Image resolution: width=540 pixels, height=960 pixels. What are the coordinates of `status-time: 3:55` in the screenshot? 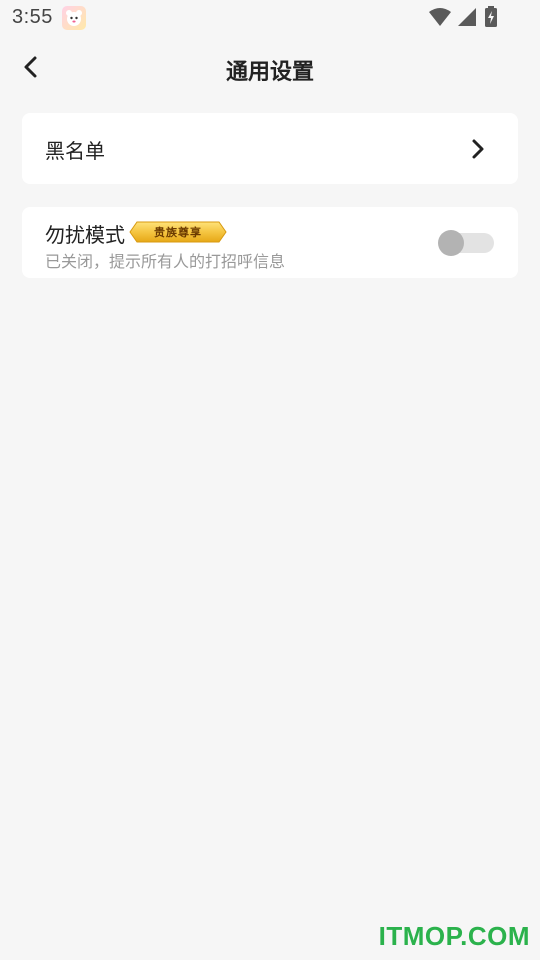 It's located at (32, 17).